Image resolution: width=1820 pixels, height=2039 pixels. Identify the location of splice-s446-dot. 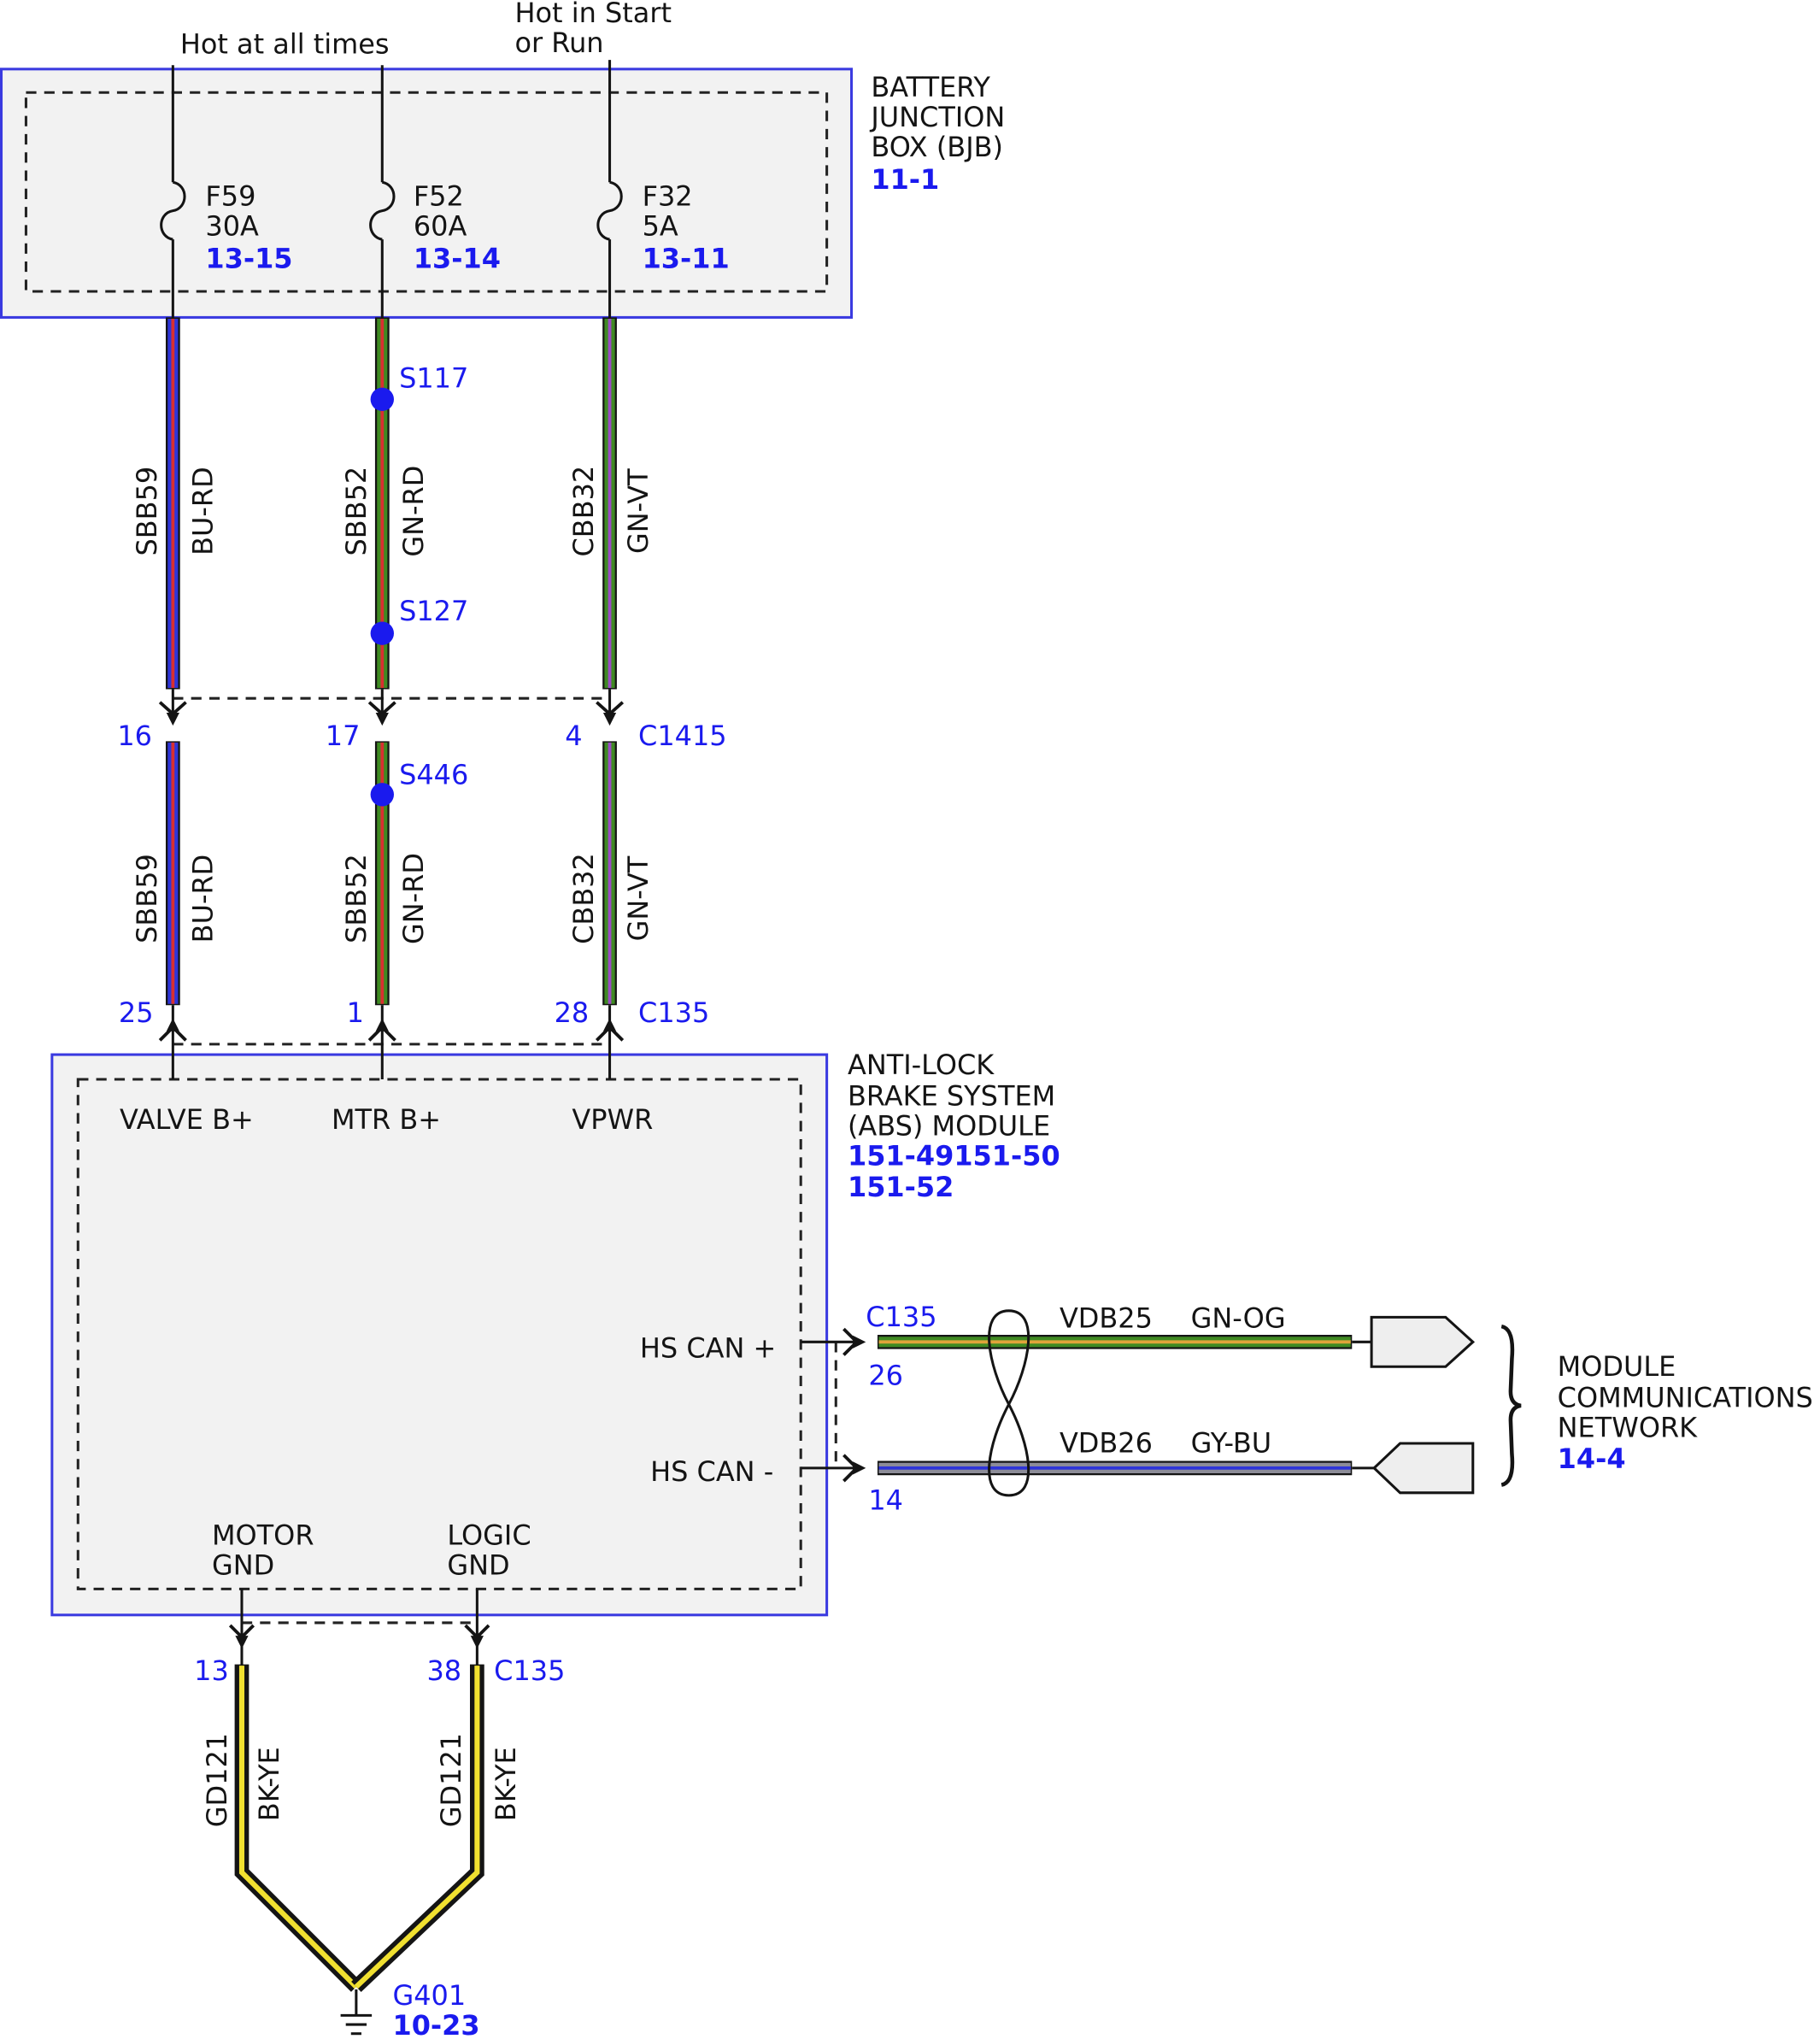
(382, 795).